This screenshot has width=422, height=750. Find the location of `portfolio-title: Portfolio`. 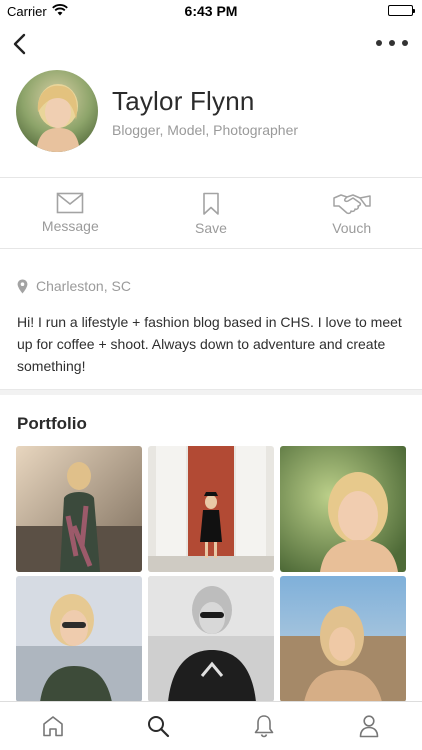

portfolio-title: Portfolio is located at coordinates (52, 423).